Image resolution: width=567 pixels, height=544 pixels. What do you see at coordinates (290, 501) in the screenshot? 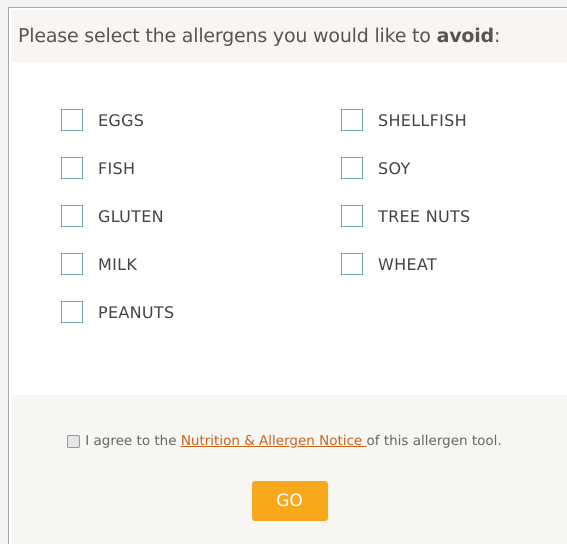
I see `go-button: GO` at bounding box center [290, 501].